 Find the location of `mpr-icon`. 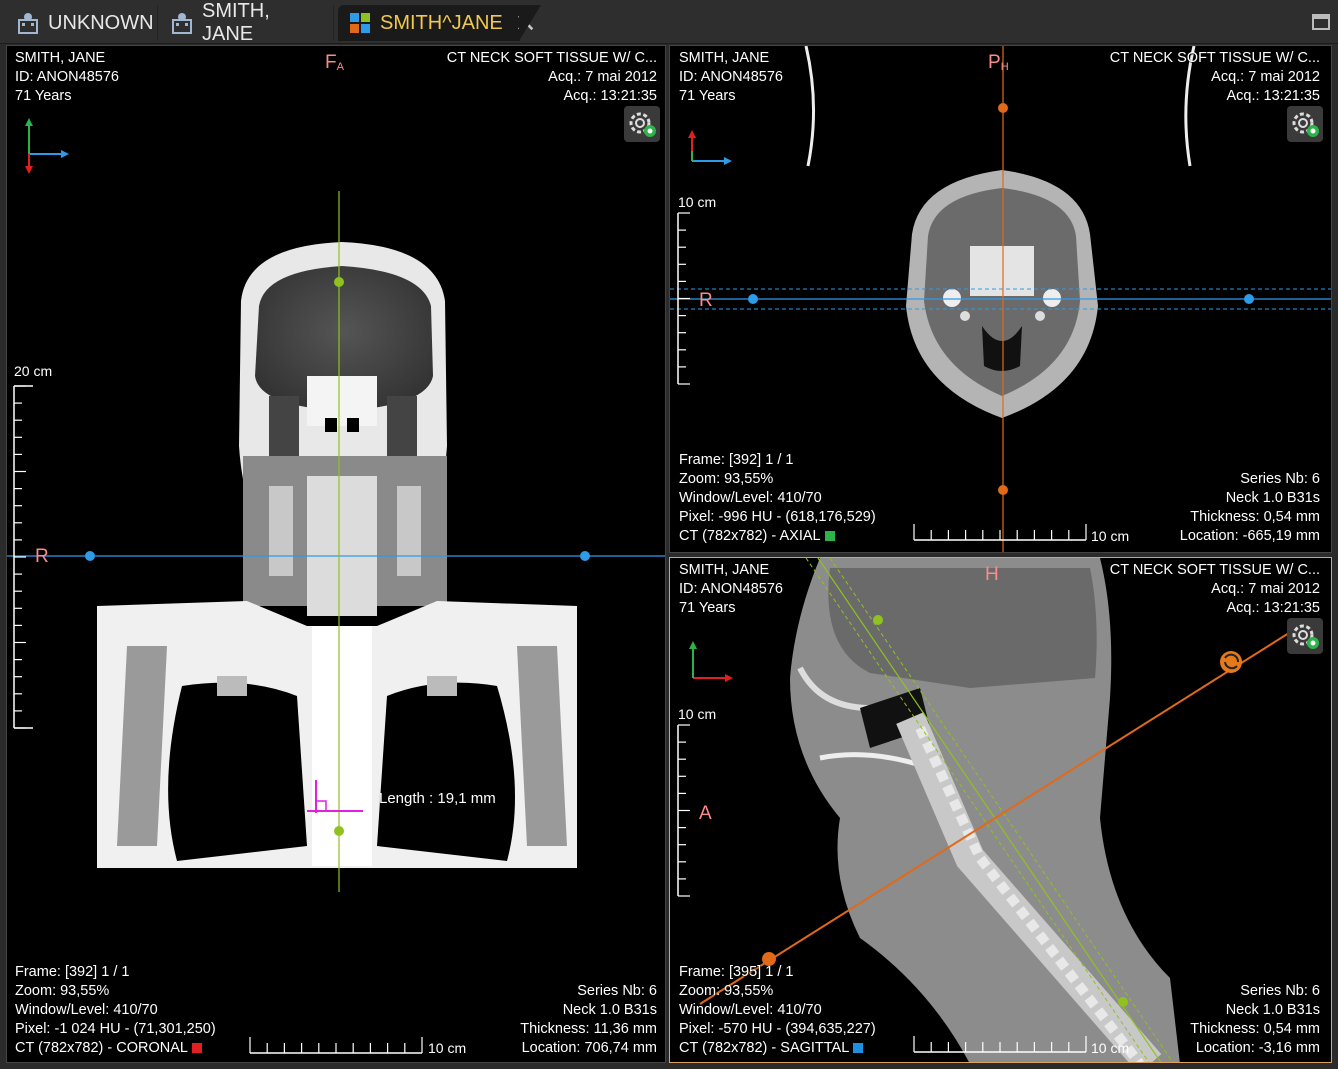

mpr-icon is located at coordinates (360, 23).